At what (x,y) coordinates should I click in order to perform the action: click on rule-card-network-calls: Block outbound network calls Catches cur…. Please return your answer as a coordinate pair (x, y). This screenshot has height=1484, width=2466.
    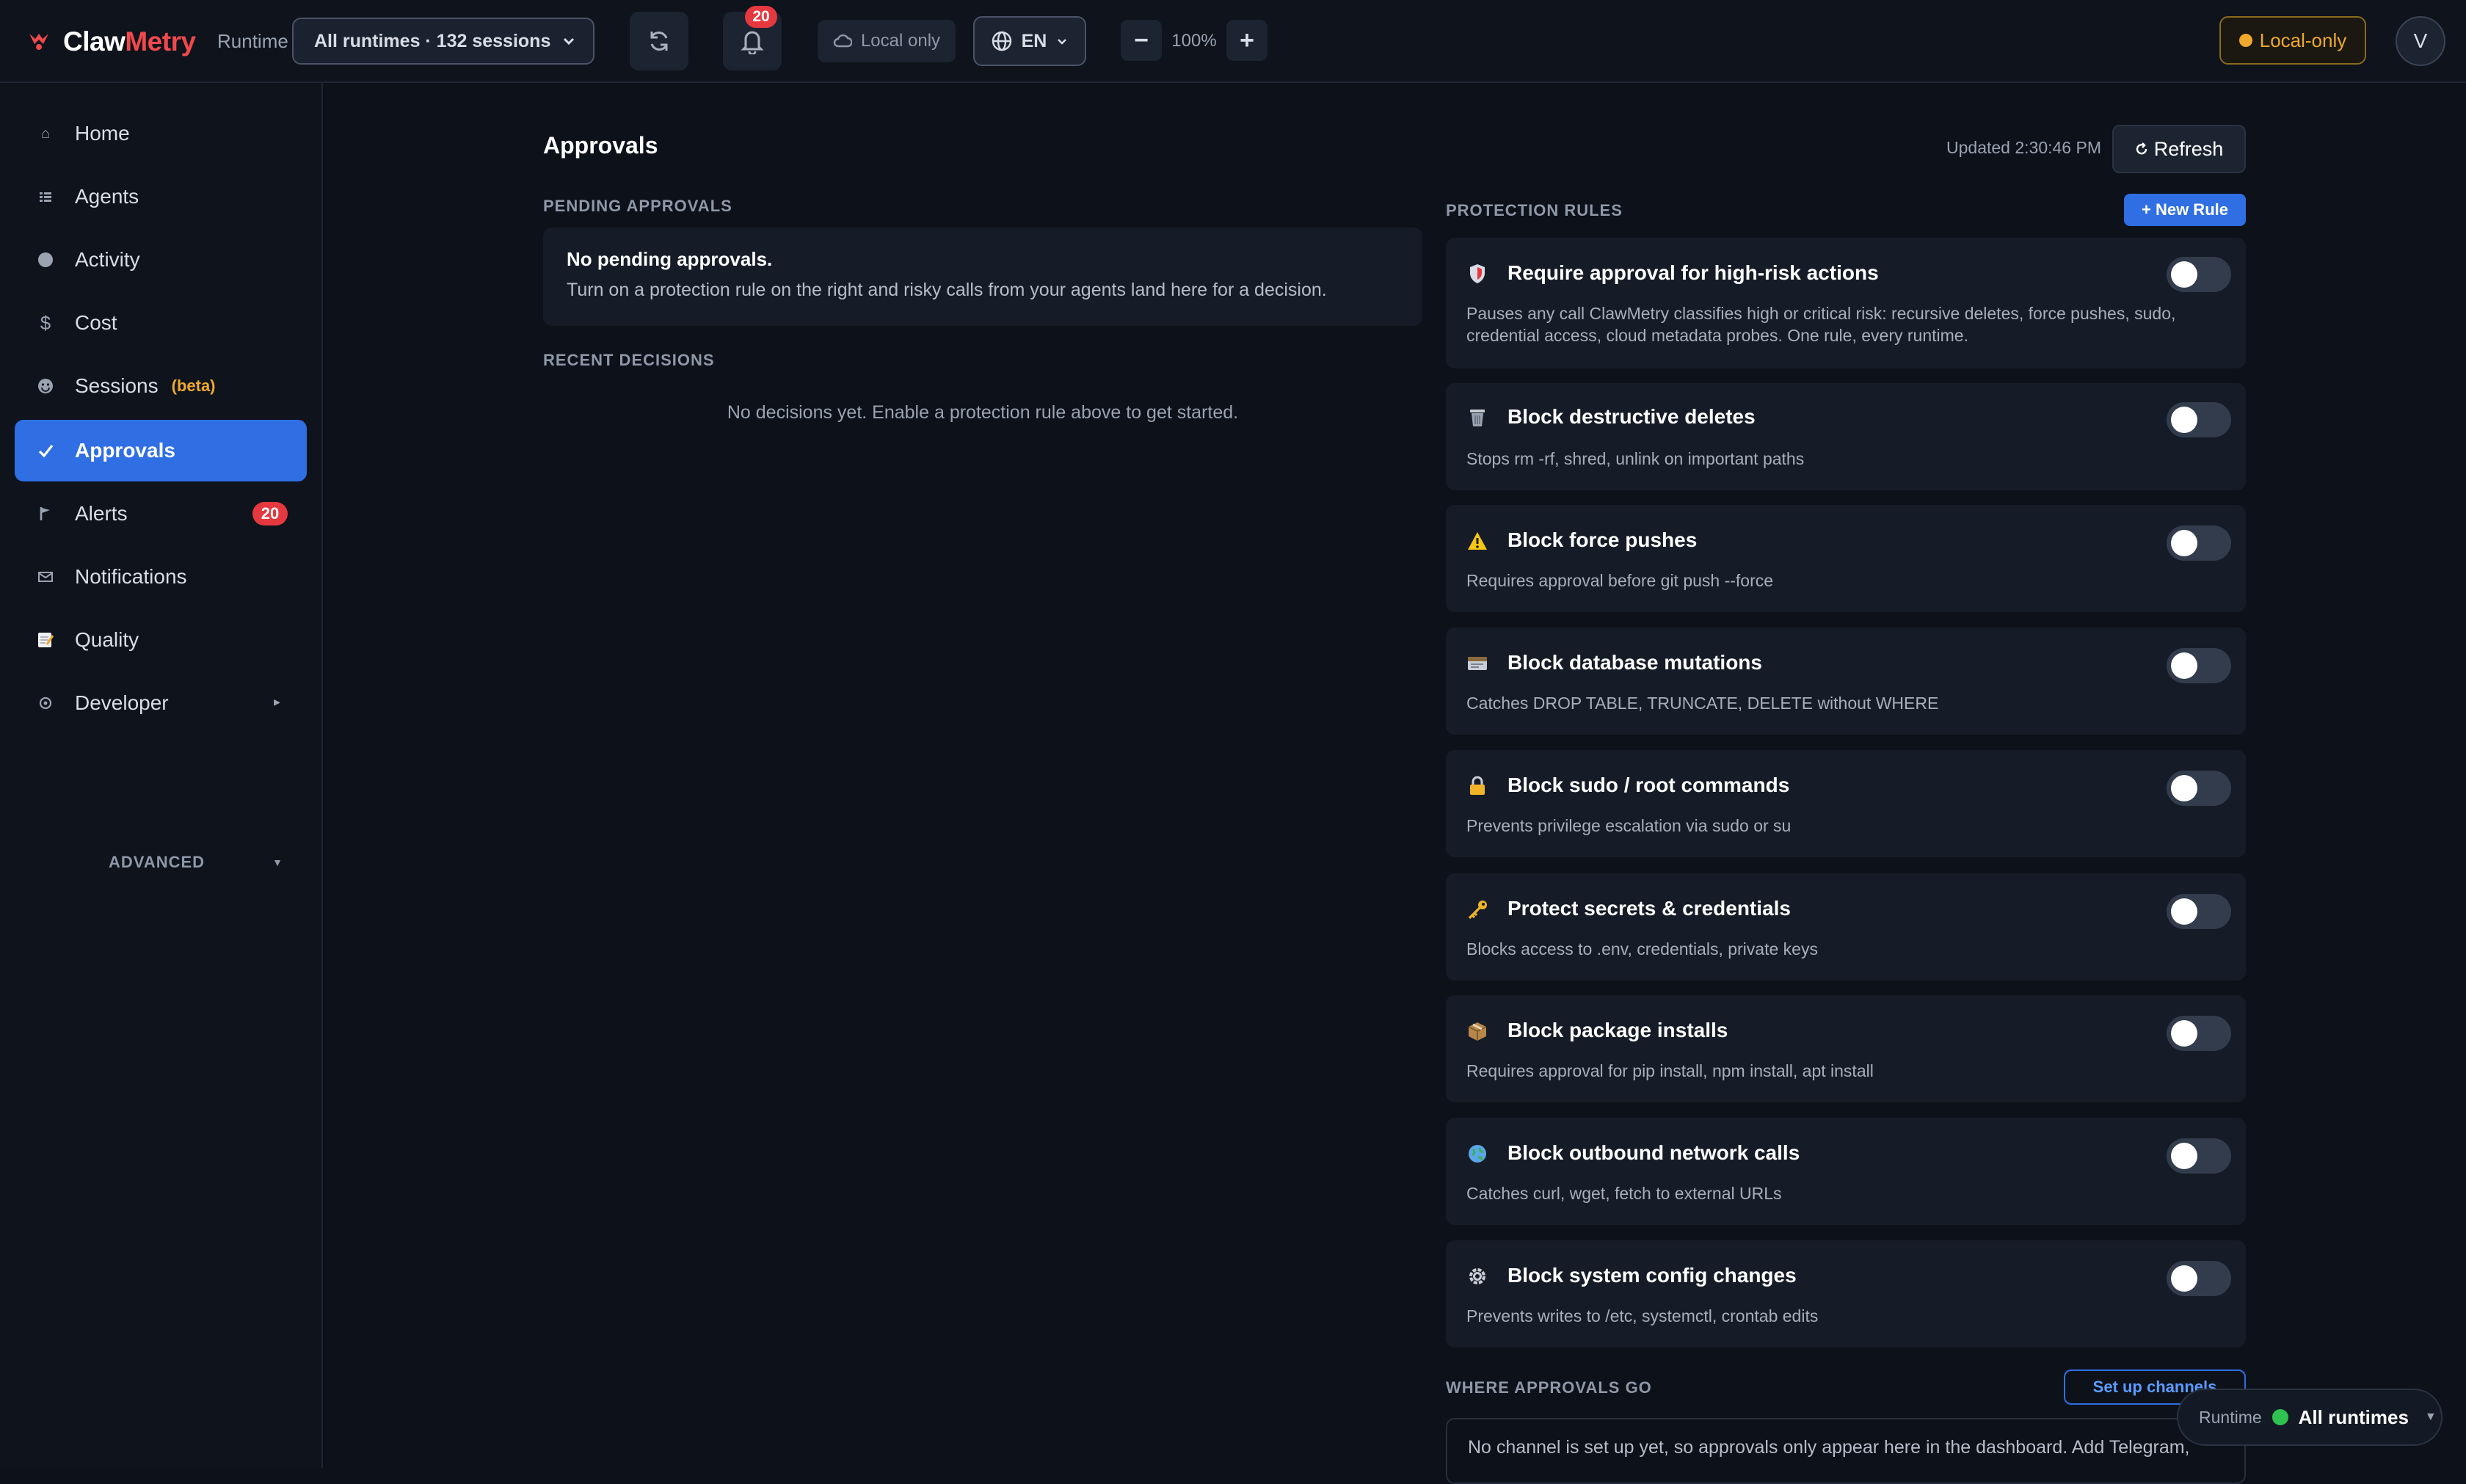
    Looking at the image, I should click on (1846, 1171).